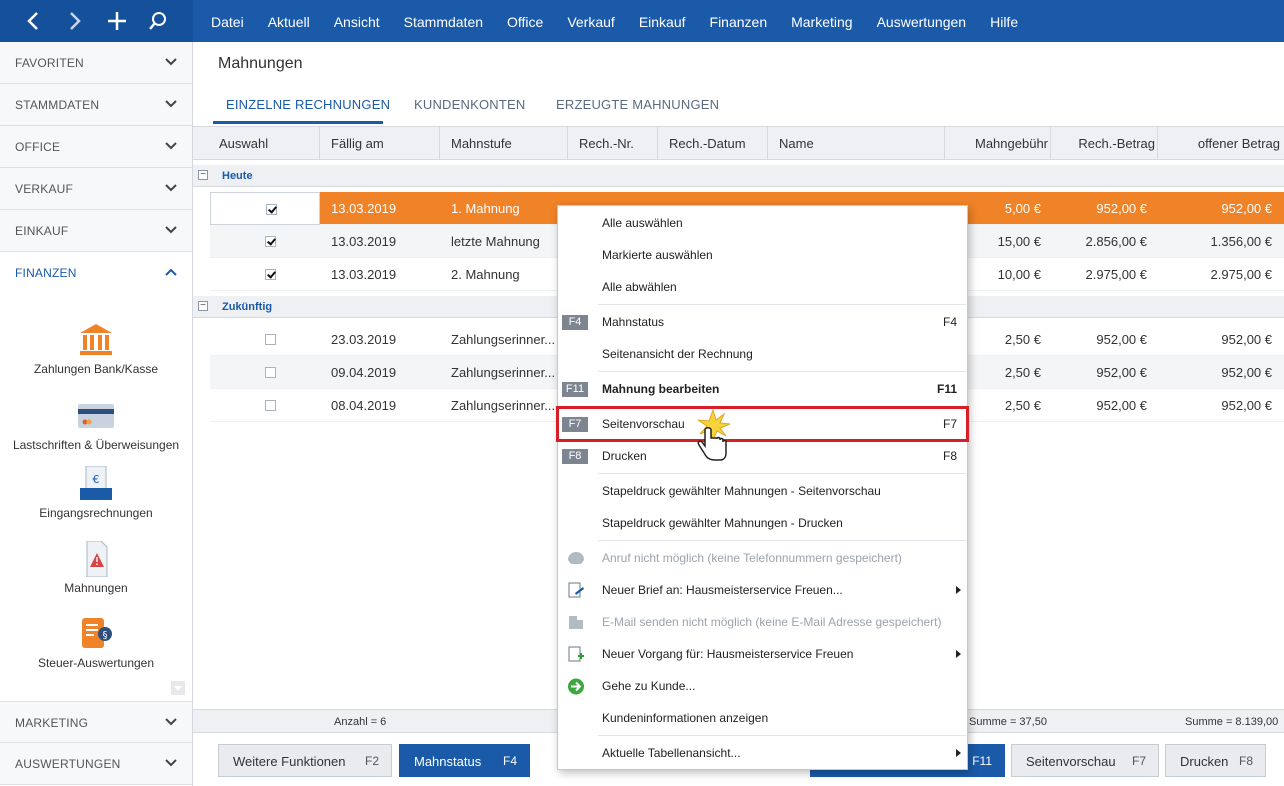 Image resolution: width=1284 pixels, height=786 pixels. What do you see at coordinates (364, 274) in the screenshot?
I see `due-date: 13.03.2019` at bounding box center [364, 274].